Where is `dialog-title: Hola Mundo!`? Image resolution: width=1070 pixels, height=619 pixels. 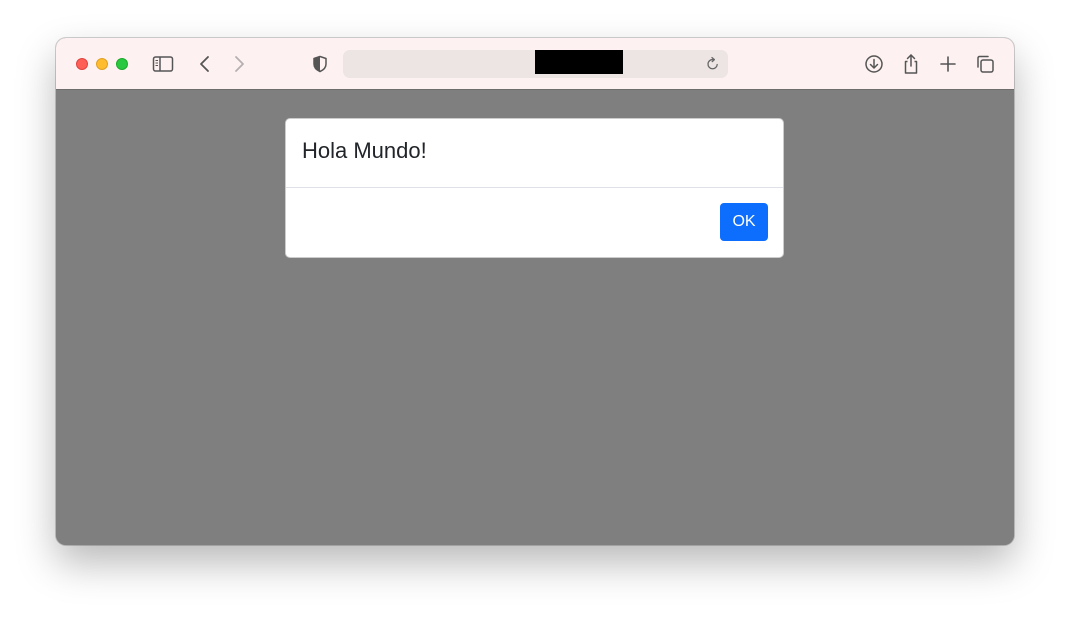 dialog-title: Hola Mundo! is located at coordinates (364, 150).